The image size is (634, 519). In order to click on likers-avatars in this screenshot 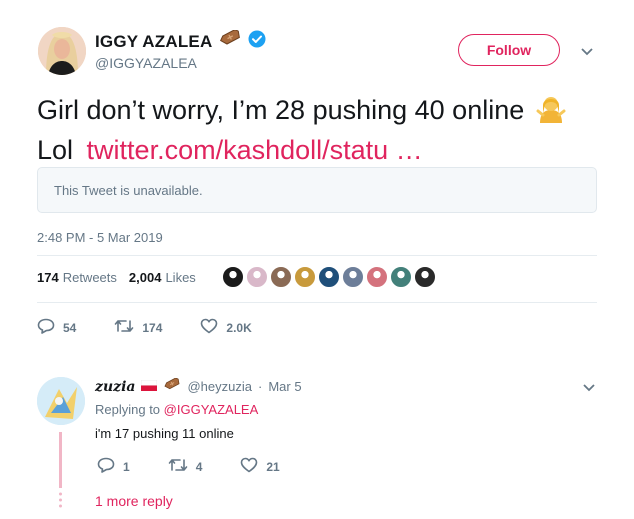, I will do `click(330, 277)`.